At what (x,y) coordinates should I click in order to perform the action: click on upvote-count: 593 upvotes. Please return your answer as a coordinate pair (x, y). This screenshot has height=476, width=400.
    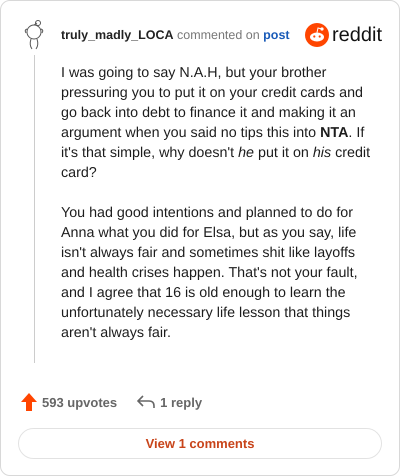
    Looking at the image, I should click on (69, 402).